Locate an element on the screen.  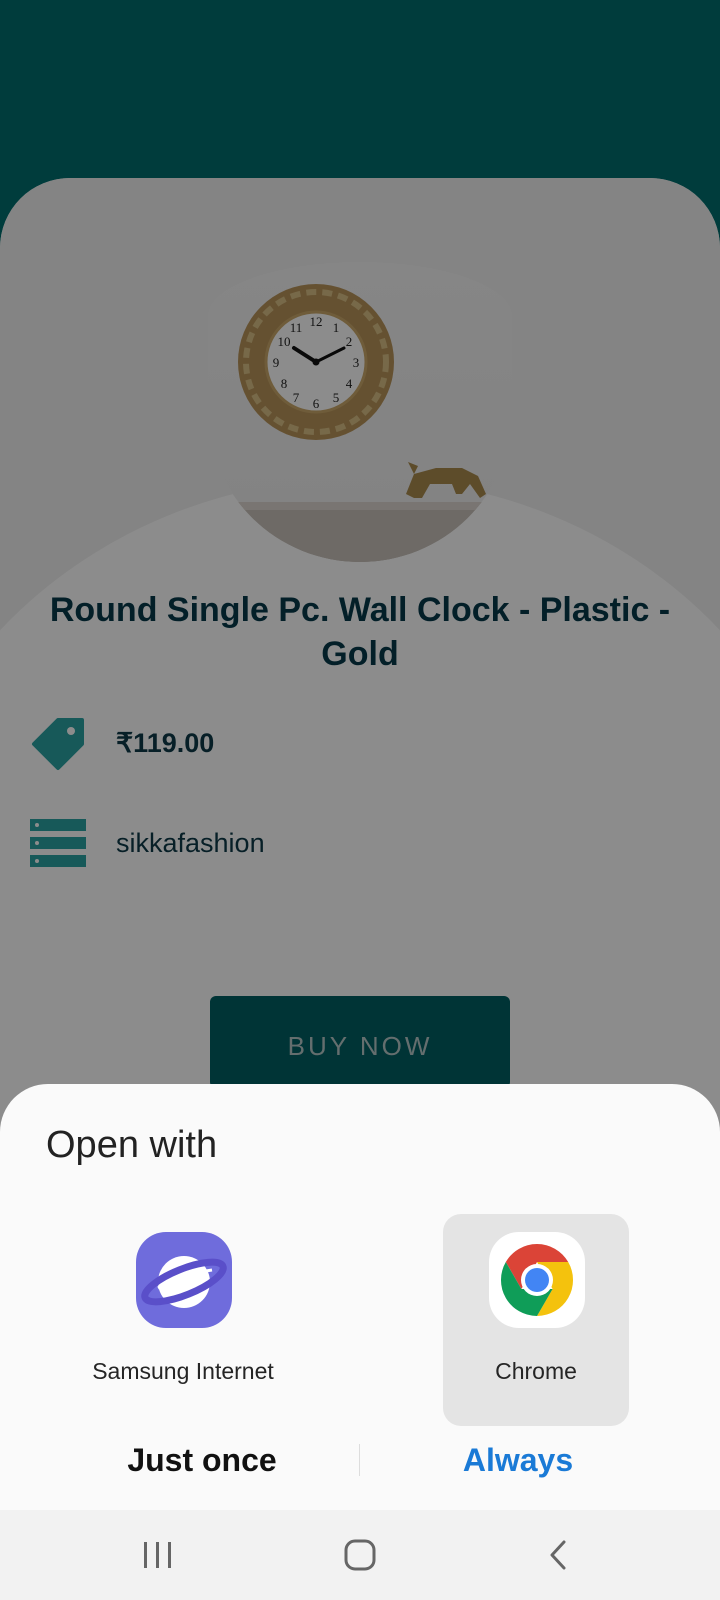
samsung-internet-icon is located at coordinates (184, 1280).